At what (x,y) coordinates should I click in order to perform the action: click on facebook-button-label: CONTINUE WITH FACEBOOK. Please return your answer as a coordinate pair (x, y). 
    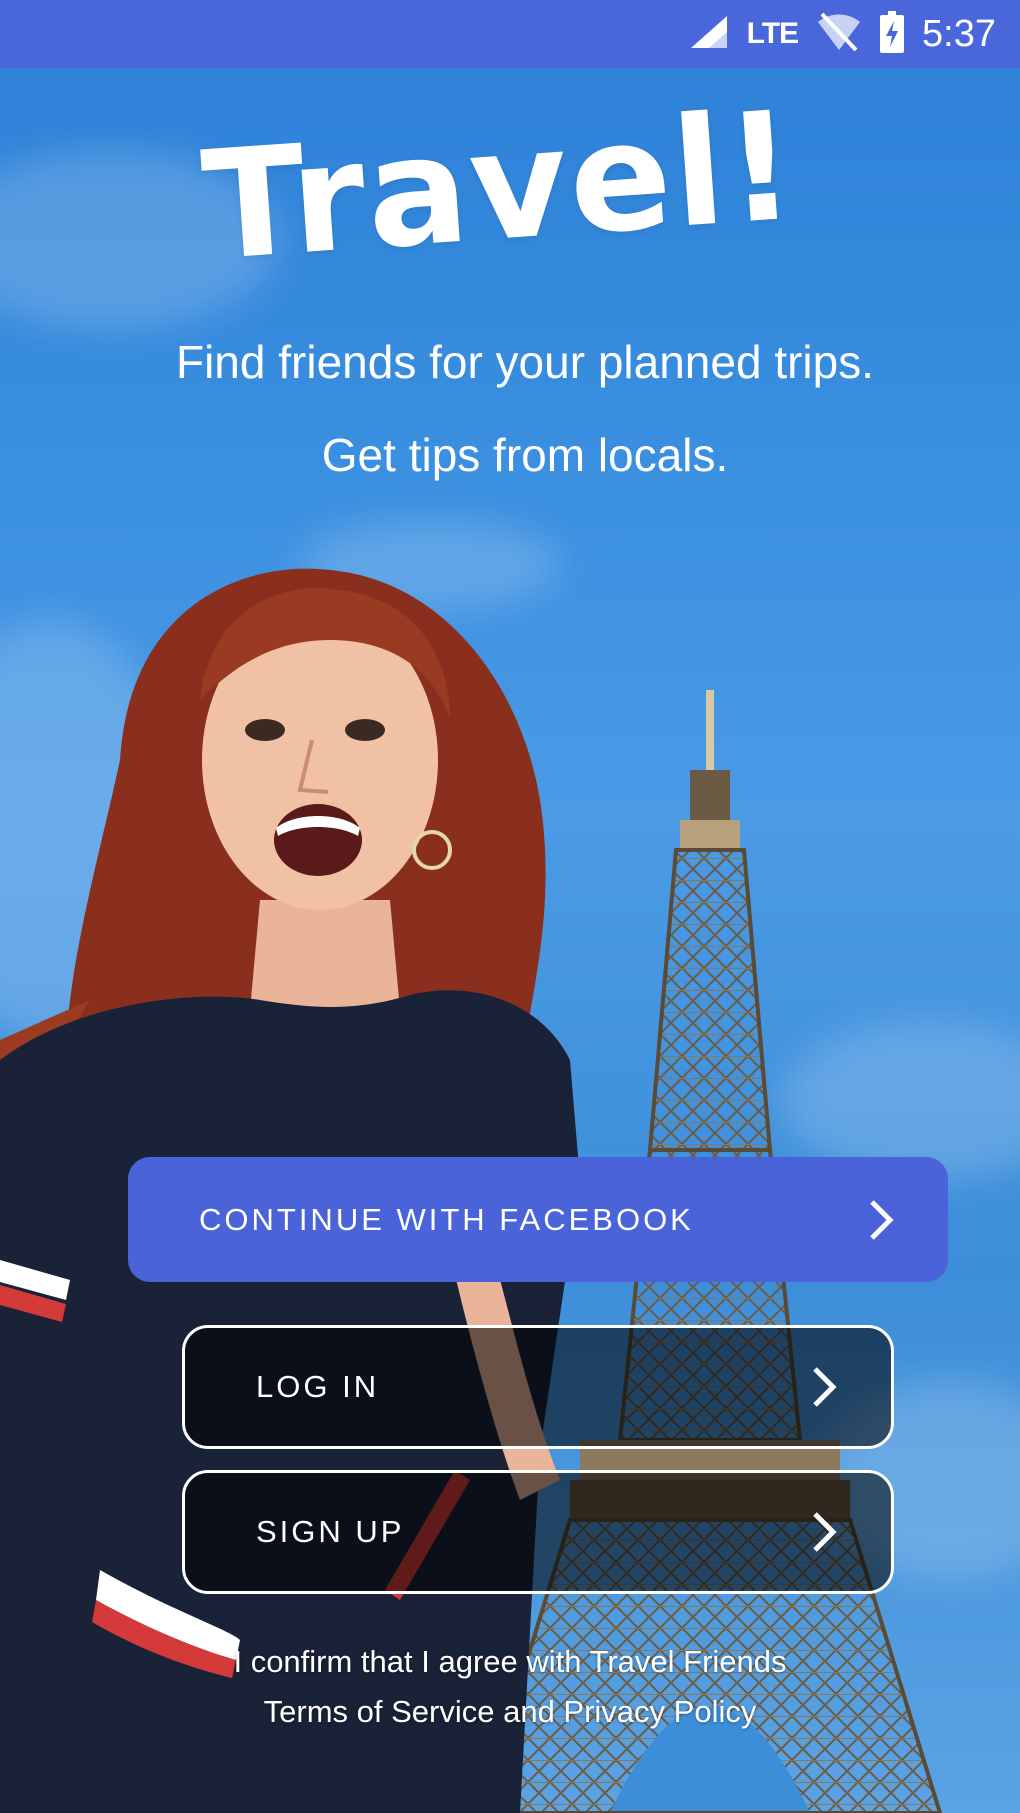
    Looking at the image, I should click on (446, 1219).